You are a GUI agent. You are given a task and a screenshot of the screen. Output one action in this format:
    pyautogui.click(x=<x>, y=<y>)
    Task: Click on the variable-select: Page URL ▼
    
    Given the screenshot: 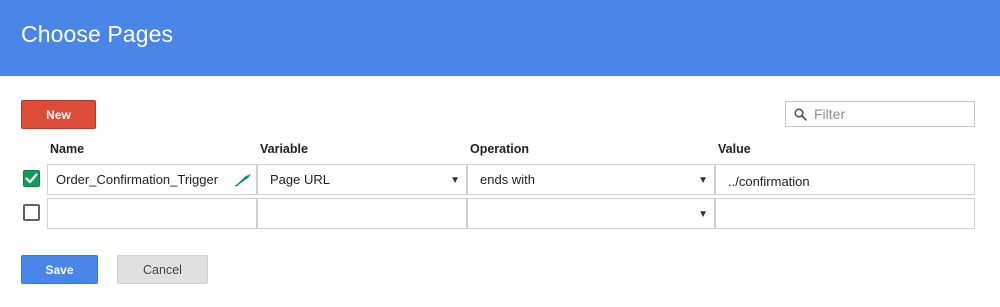 What is the action you would take?
    pyautogui.click(x=362, y=179)
    